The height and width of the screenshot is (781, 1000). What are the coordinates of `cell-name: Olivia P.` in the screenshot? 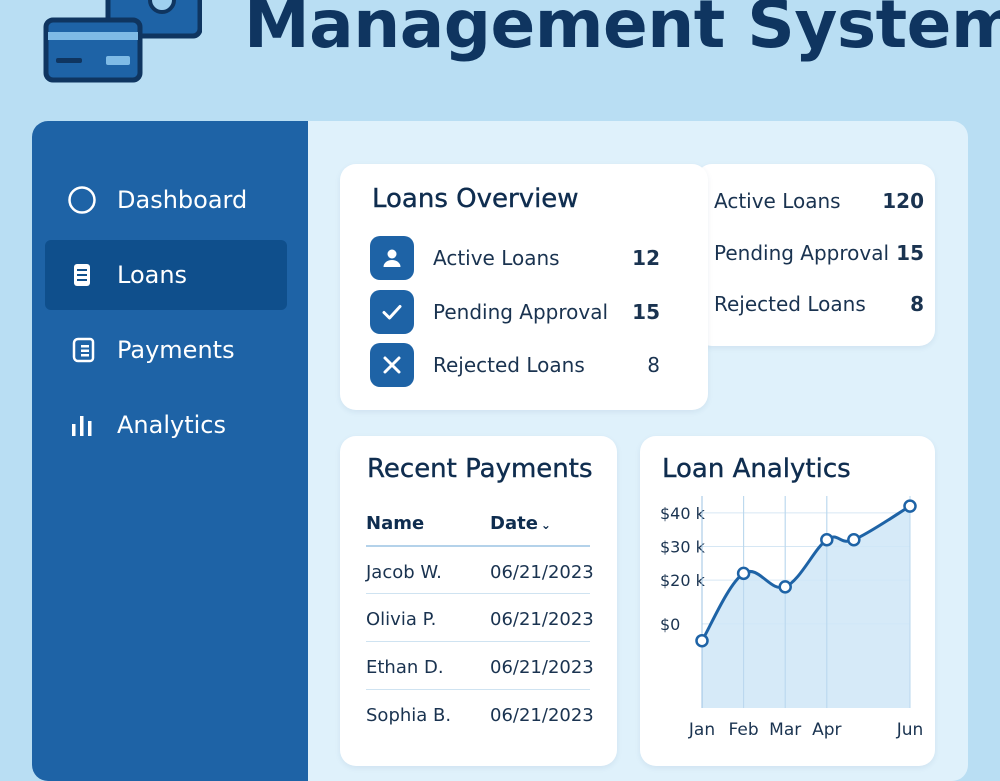 It's located at (401, 619).